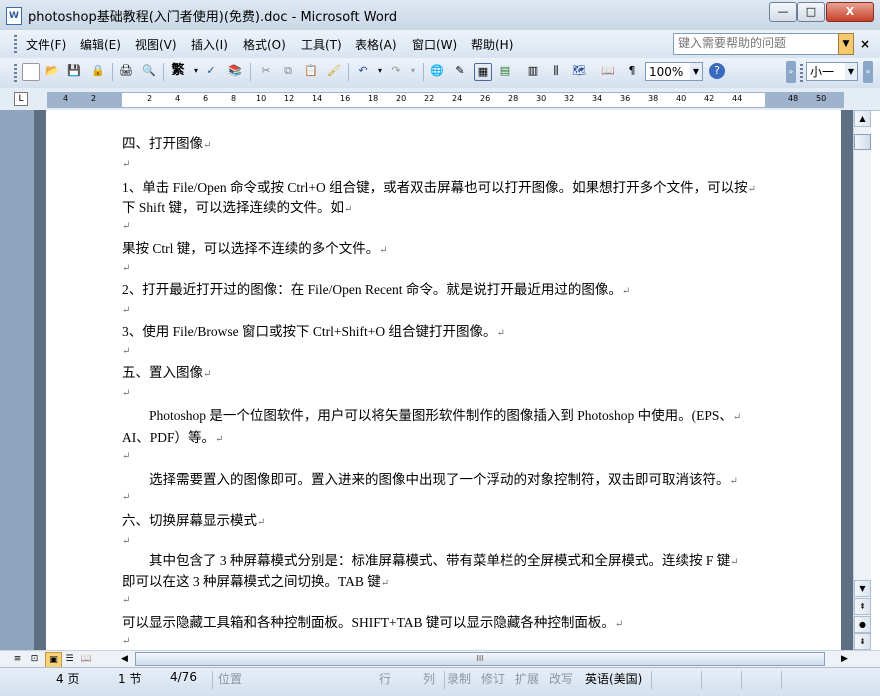 This screenshot has height=696, width=880. What do you see at coordinates (492, 44) in the screenshot?
I see `menu-help: 帮助(H)` at bounding box center [492, 44].